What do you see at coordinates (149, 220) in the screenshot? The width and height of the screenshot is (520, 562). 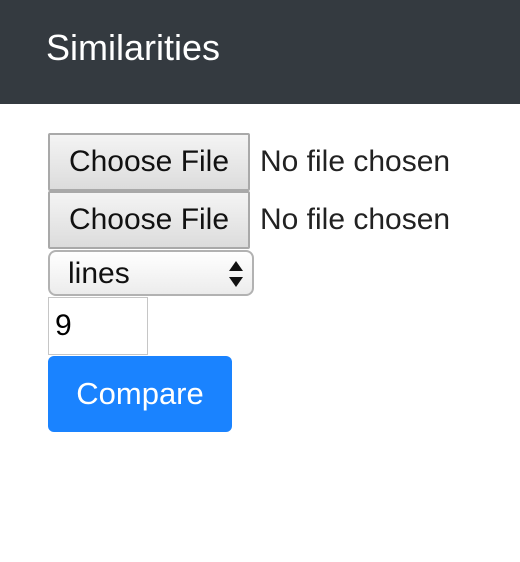 I see `choose-file-button-2: Choose File` at bounding box center [149, 220].